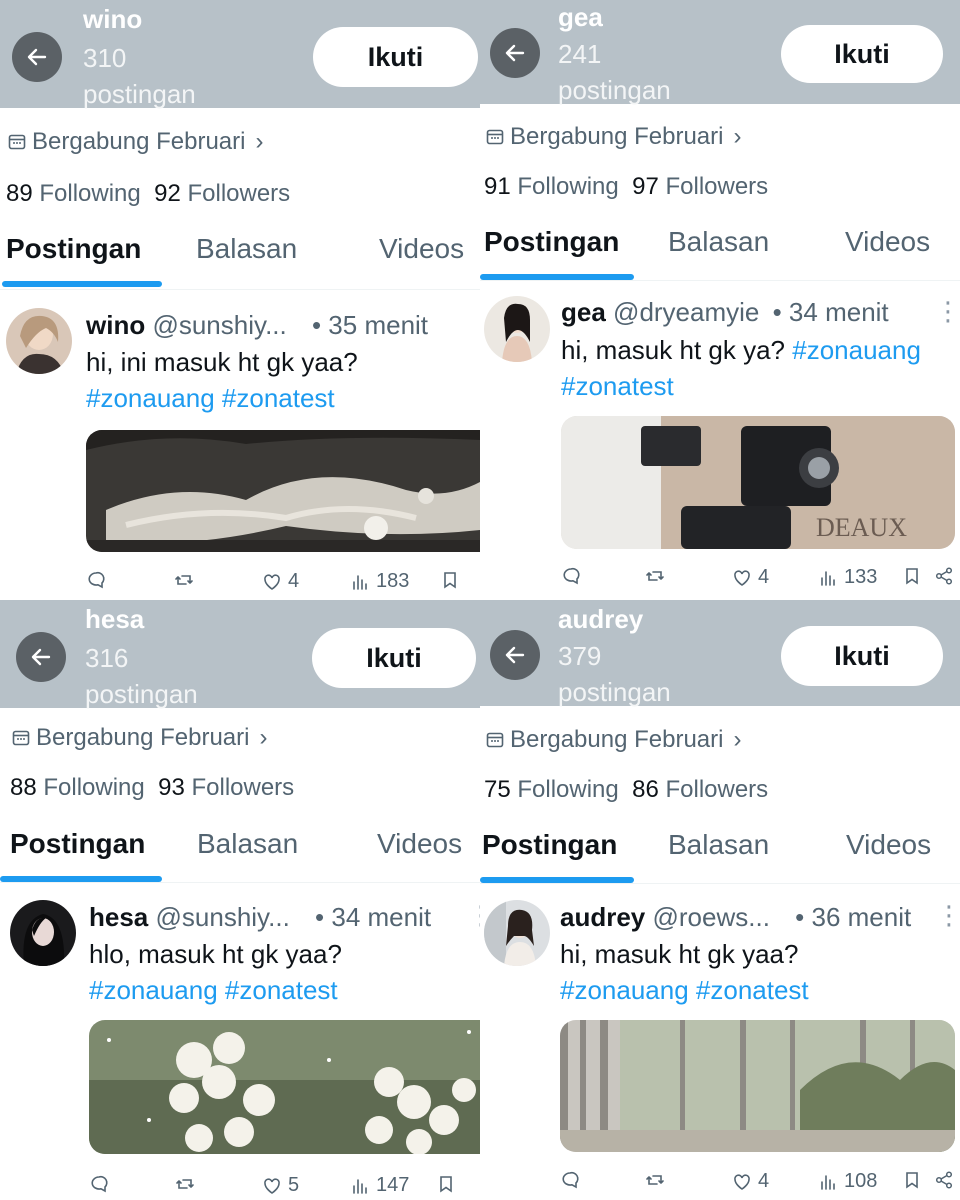 This screenshot has height=1200, width=960. What do you see at coordinates (679, 954) in the screenshot?
I see `post-body: hi, masuk ht gk yaa?` at bounding box center [679, 954].